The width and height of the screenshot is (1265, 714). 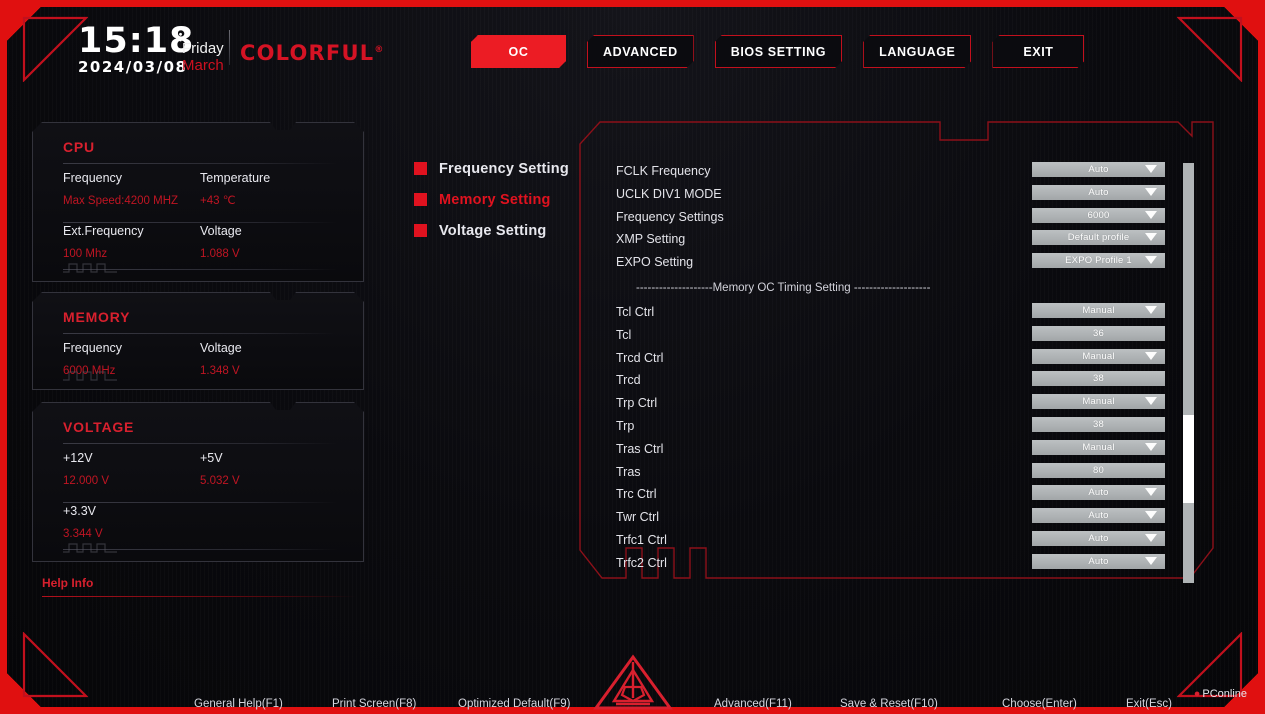 I want to click on tab-bios-setting: BIOS SETTING, so click(x=778, y=51).